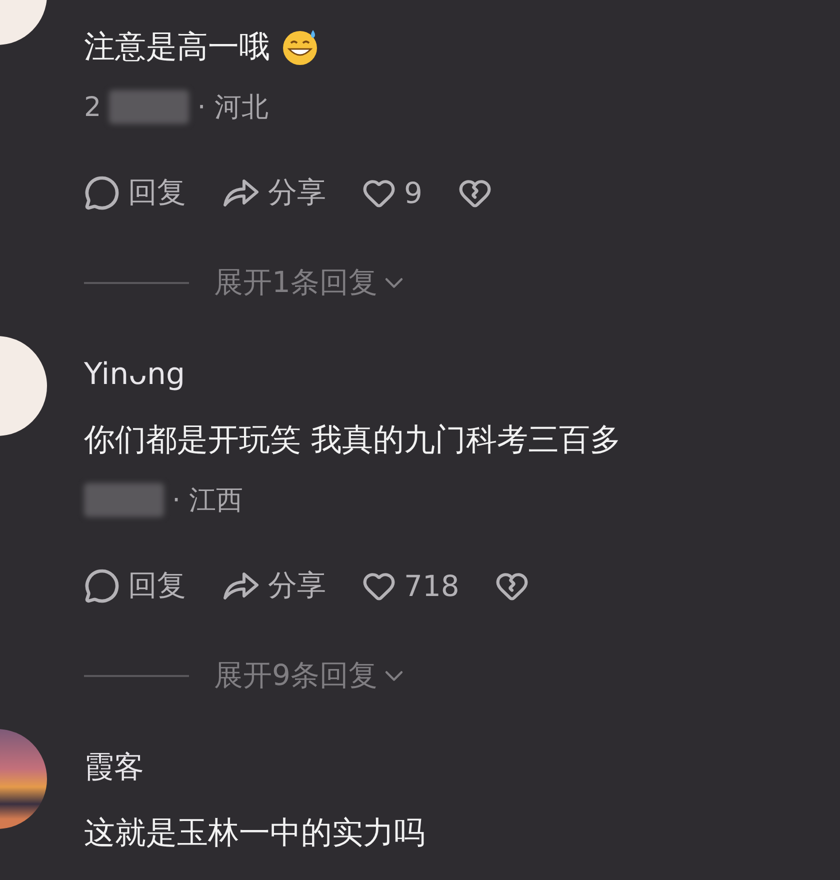 The width and height of the screenshot is (840, 880). Describe the element at coordinates (392, 193) in the screenshot. I see `like-button: 9` at that location.